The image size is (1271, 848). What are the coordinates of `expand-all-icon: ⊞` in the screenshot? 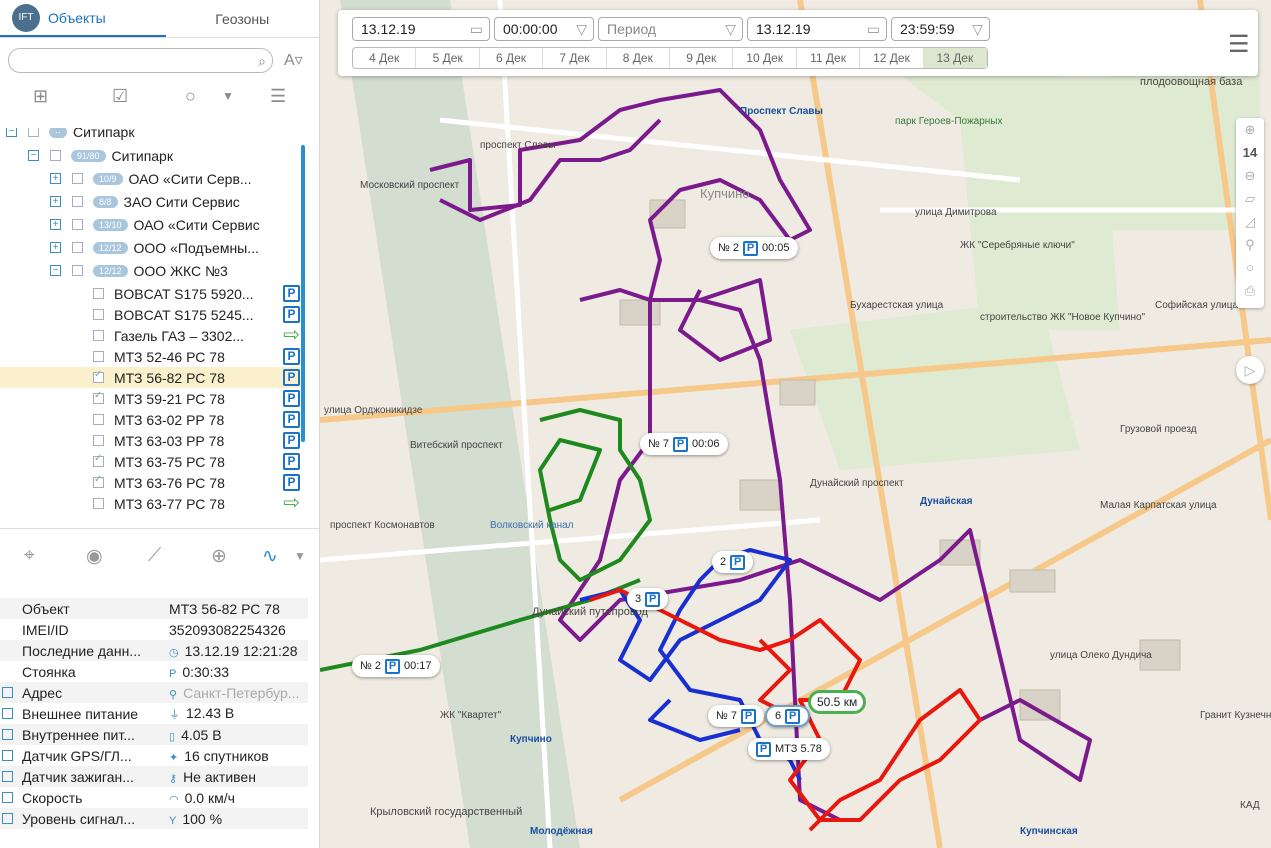 It's located at (40, 96).